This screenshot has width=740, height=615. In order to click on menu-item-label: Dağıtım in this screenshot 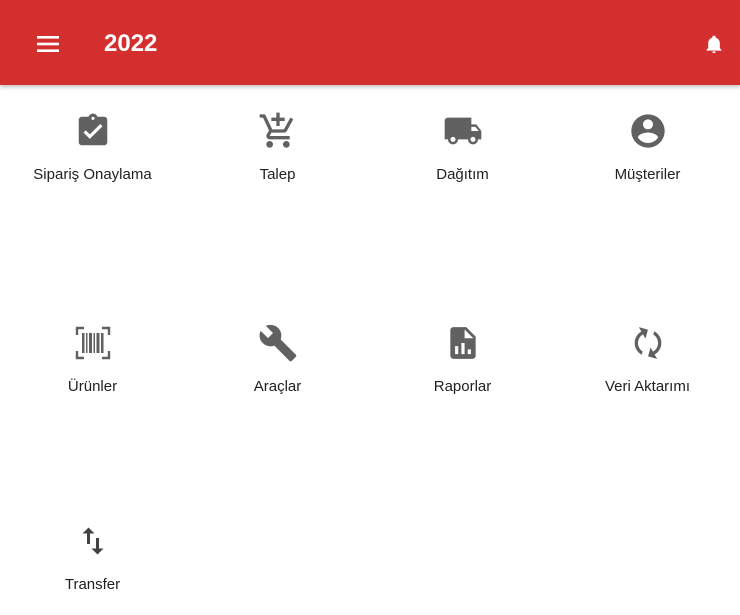, I will do `click(462, 174)`.